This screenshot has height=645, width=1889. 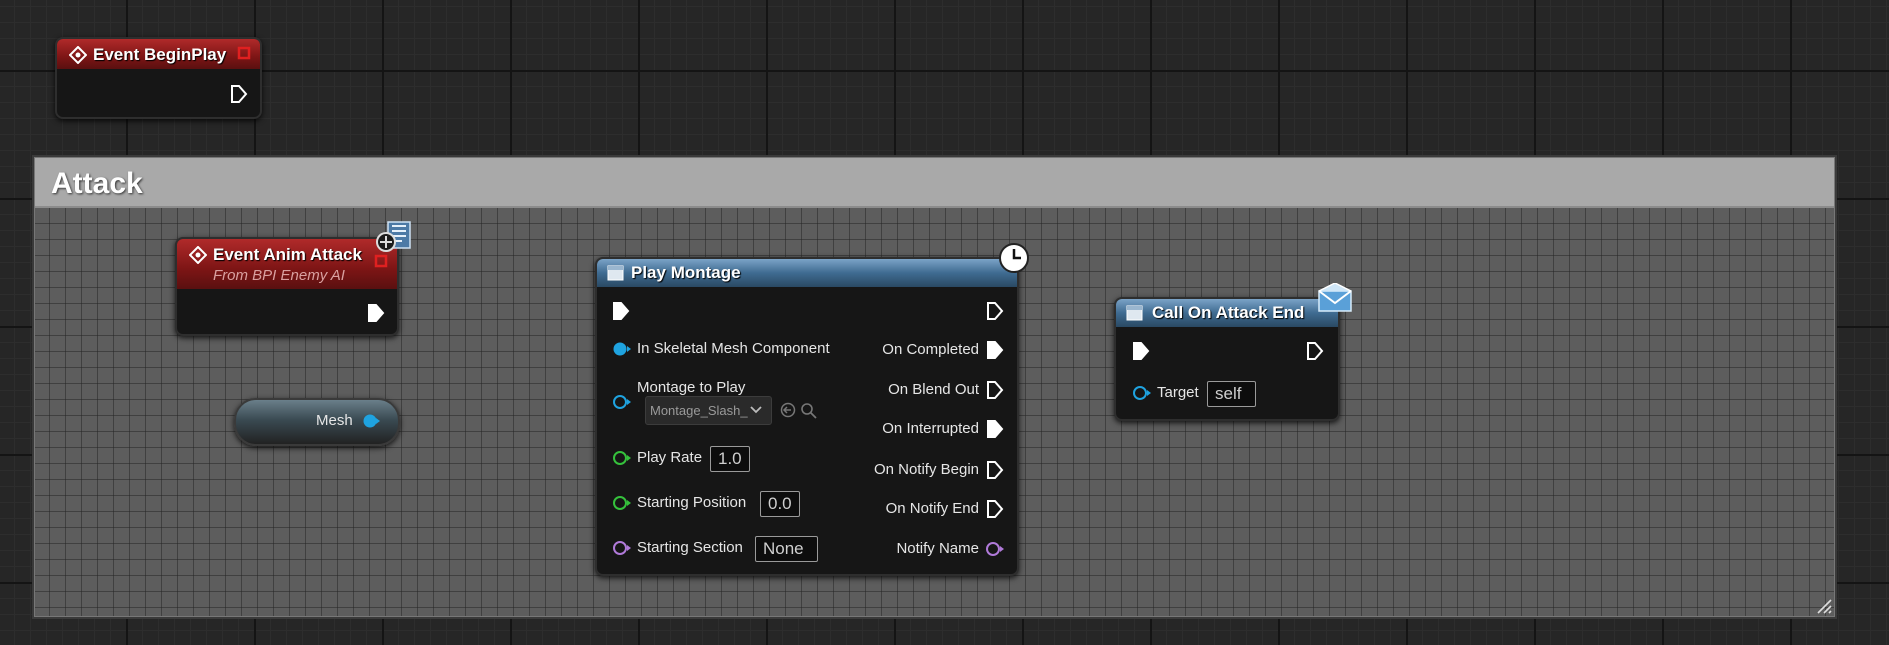 What do you see at coordinates (393, 236) in the screenshot?
I see `interface-icon` at bounding box center [393, 236].